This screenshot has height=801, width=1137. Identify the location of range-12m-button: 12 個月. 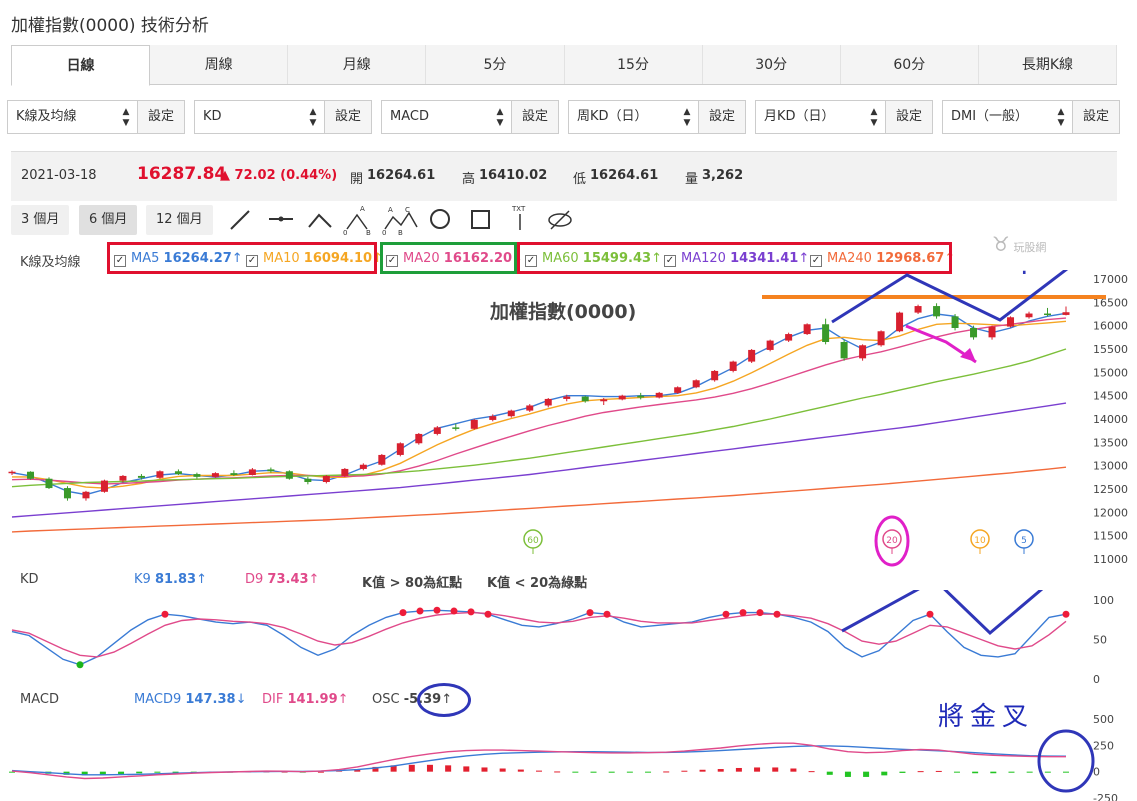
(179, 220).